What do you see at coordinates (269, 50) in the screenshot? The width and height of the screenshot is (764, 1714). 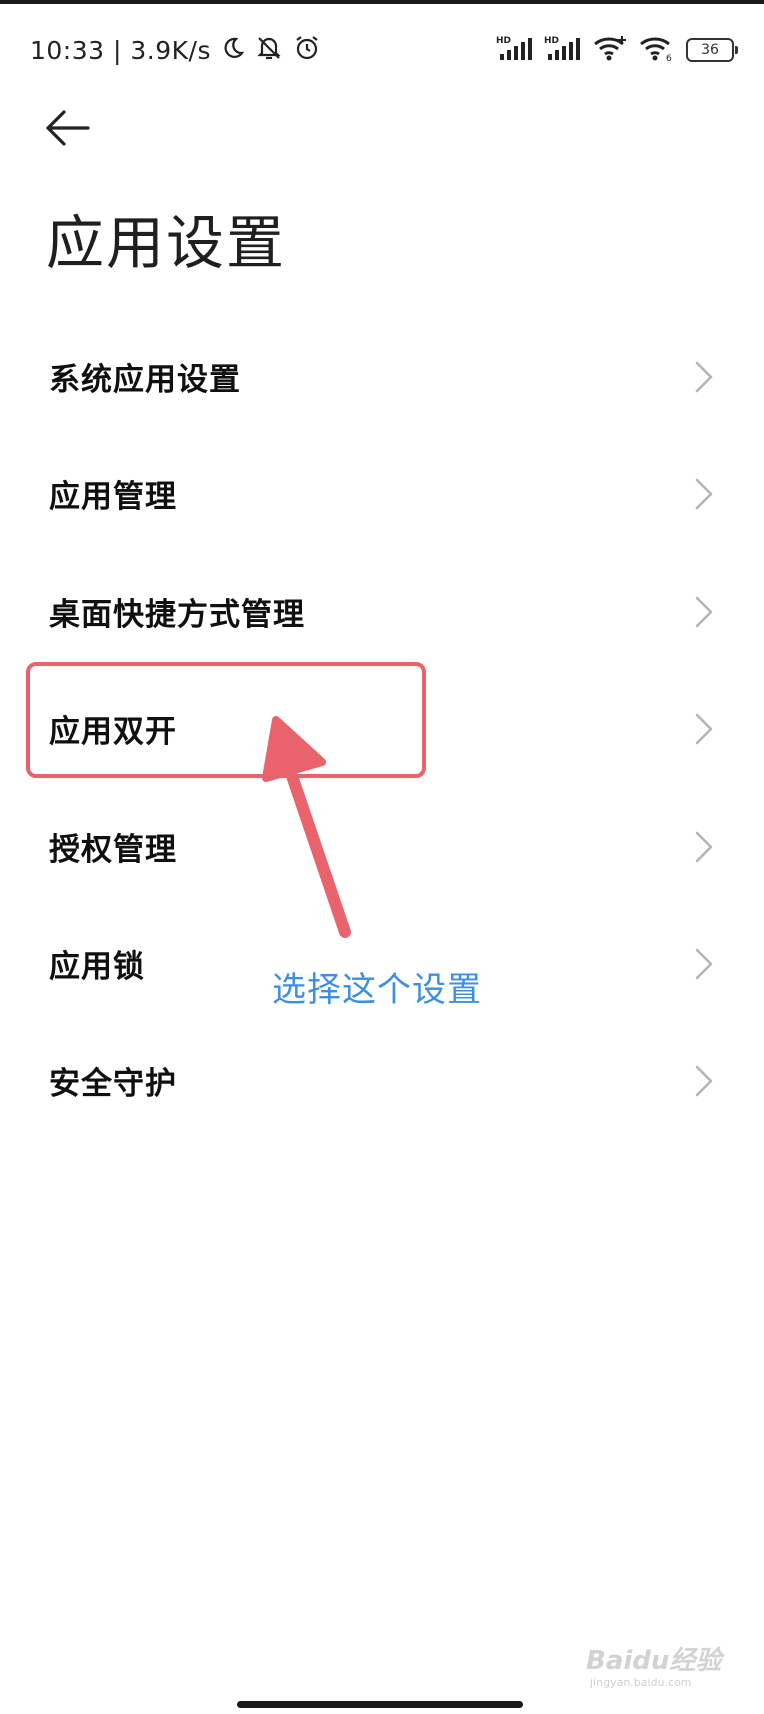 I see `bell-off-icon` at bounding box center [269, 50].